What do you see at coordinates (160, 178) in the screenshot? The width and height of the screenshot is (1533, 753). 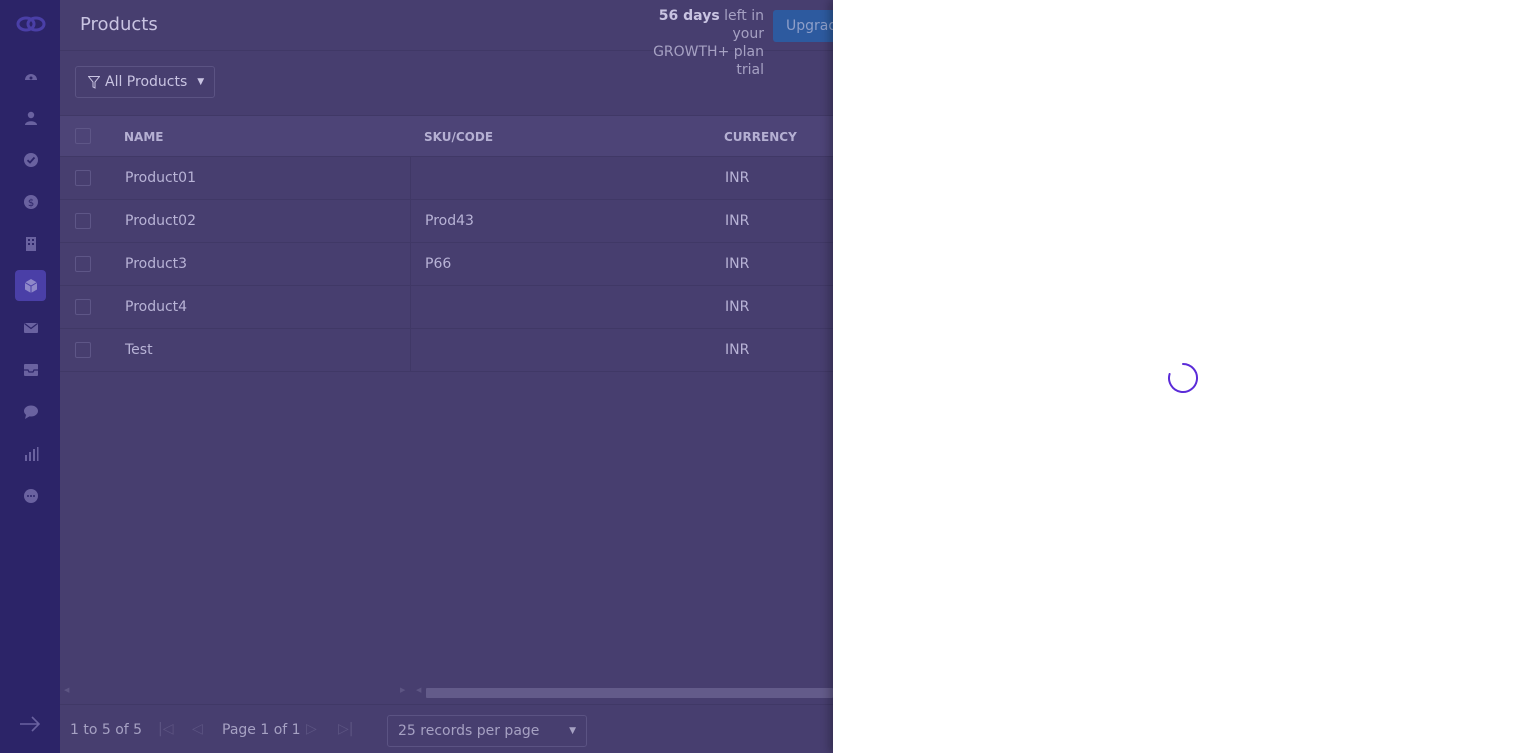 I see `product-name: Product01` at bounding box center [160, 178].